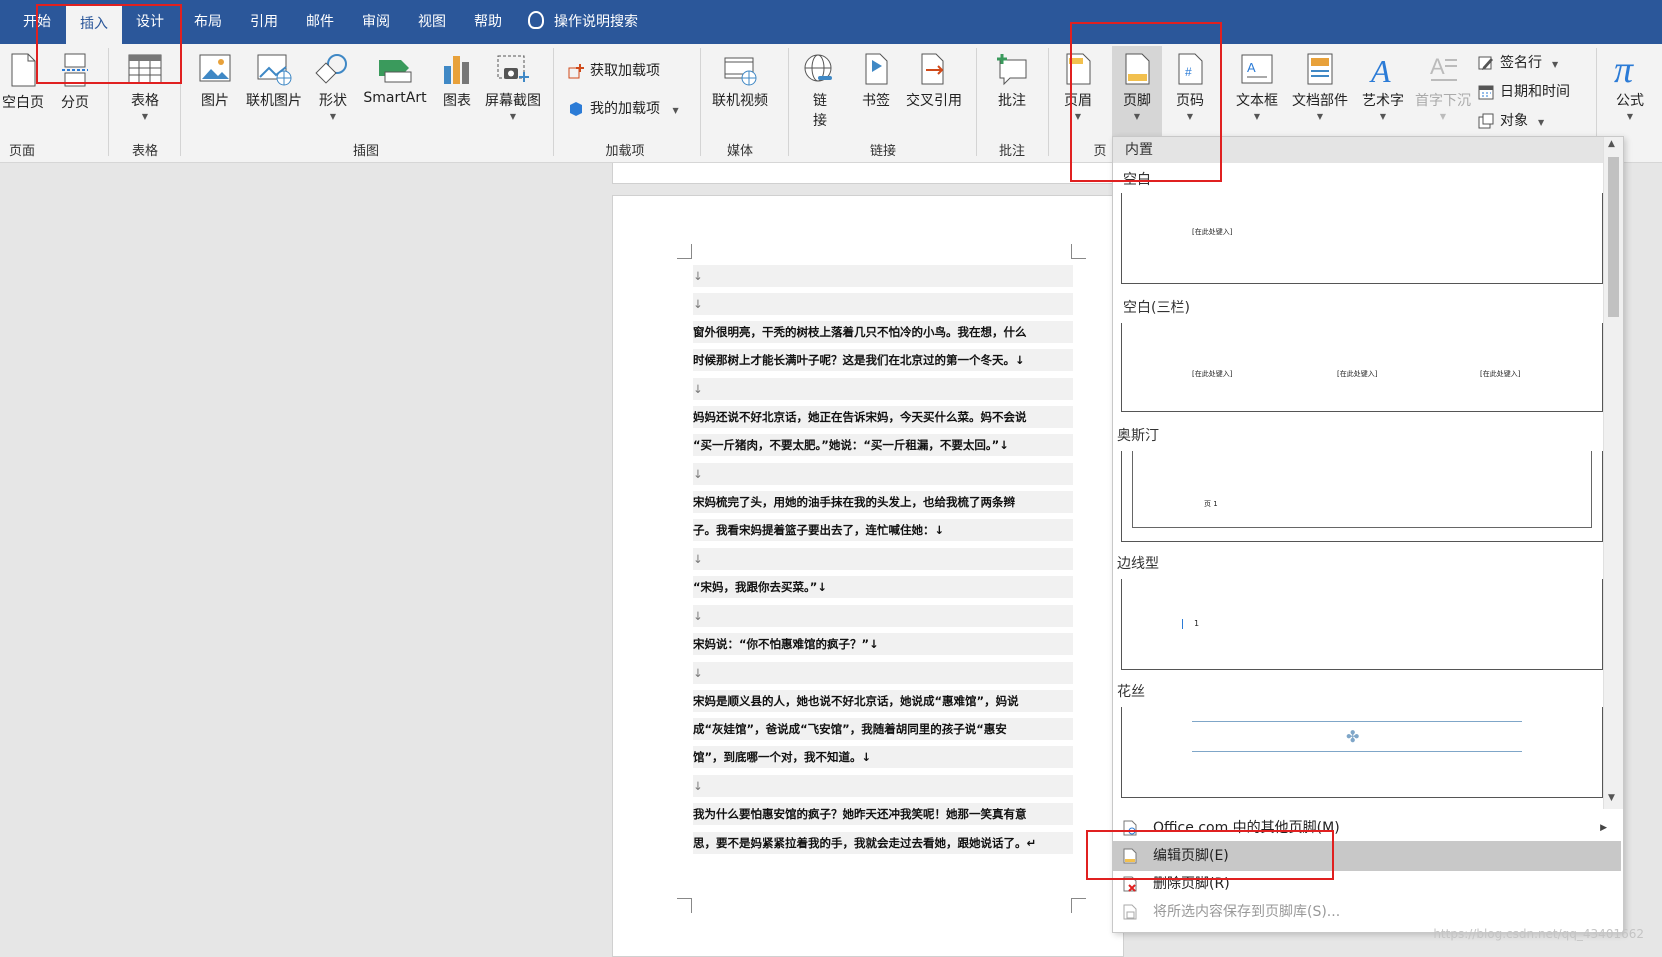  What do you see at coordinates (1362, 624) in the screenshot?
I see `footer-option-sideline: 1` at bounding box center [1362, 624].